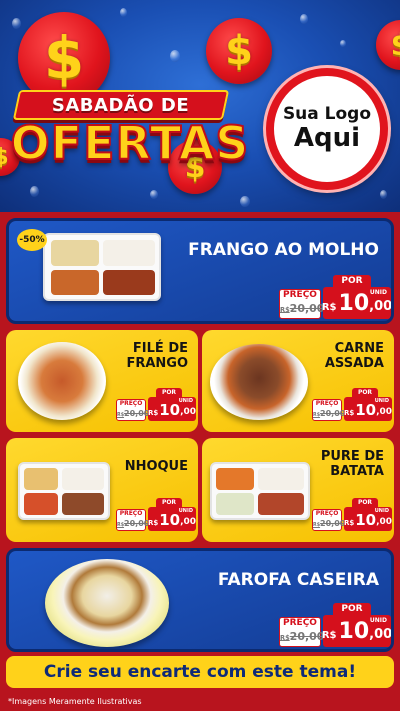 The image size is (400, 711). I want to click on disclaimer-text: *Imagens Meramente Ilustrativas, so click(75, 701).